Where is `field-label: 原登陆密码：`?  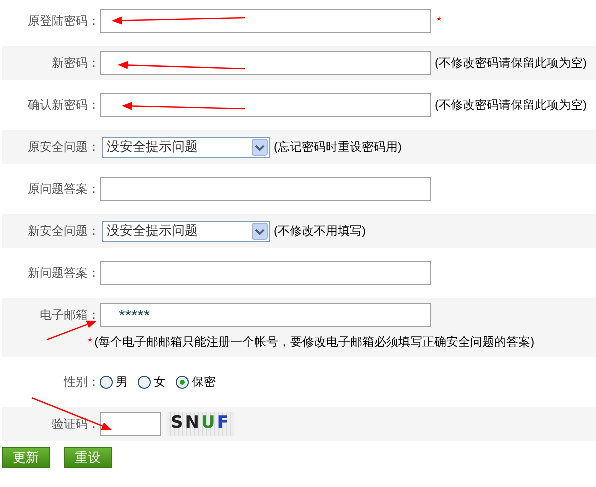 field-label: 原登陆密码： is located at coordinates (63, 21).